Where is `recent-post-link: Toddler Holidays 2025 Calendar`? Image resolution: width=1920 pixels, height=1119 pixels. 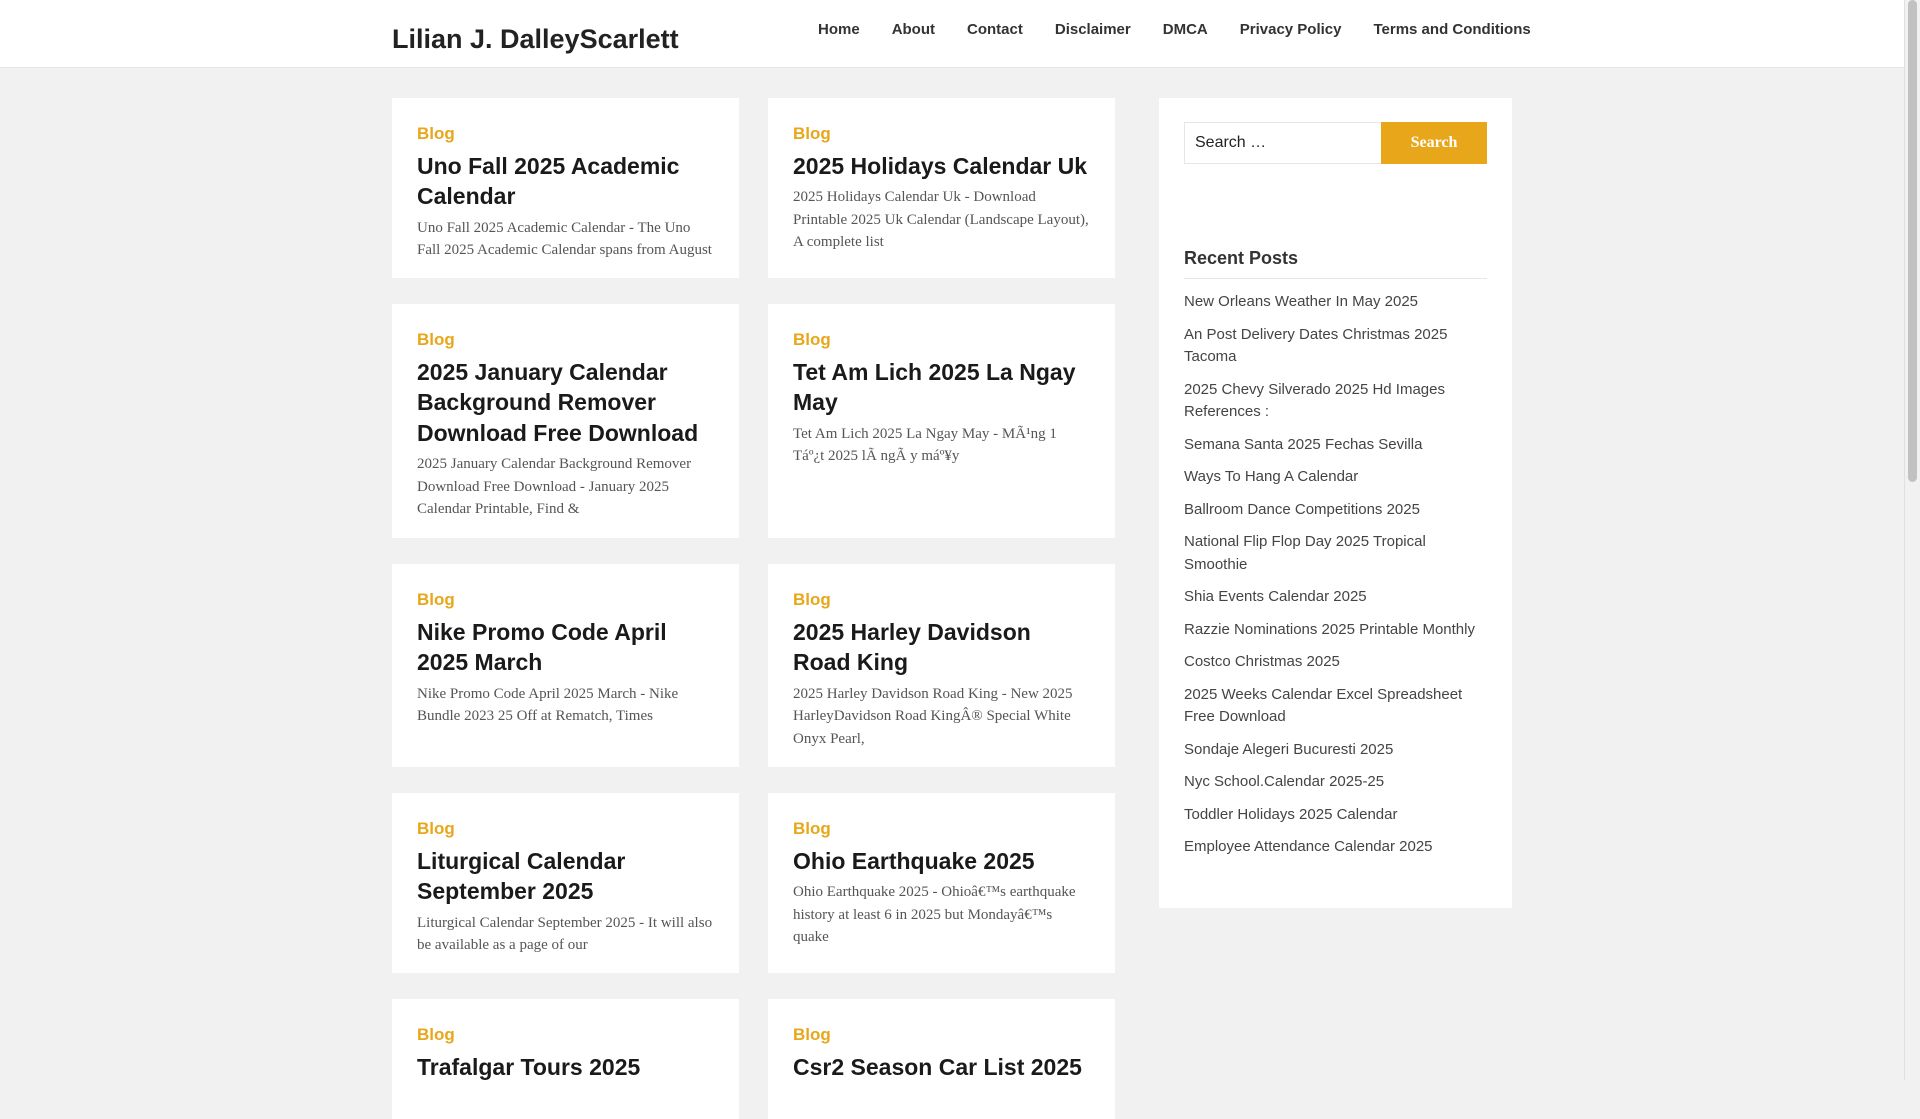 recent-post-link: Toddler Holidays 2025 Calendar is located at coordinates (1290, 814).